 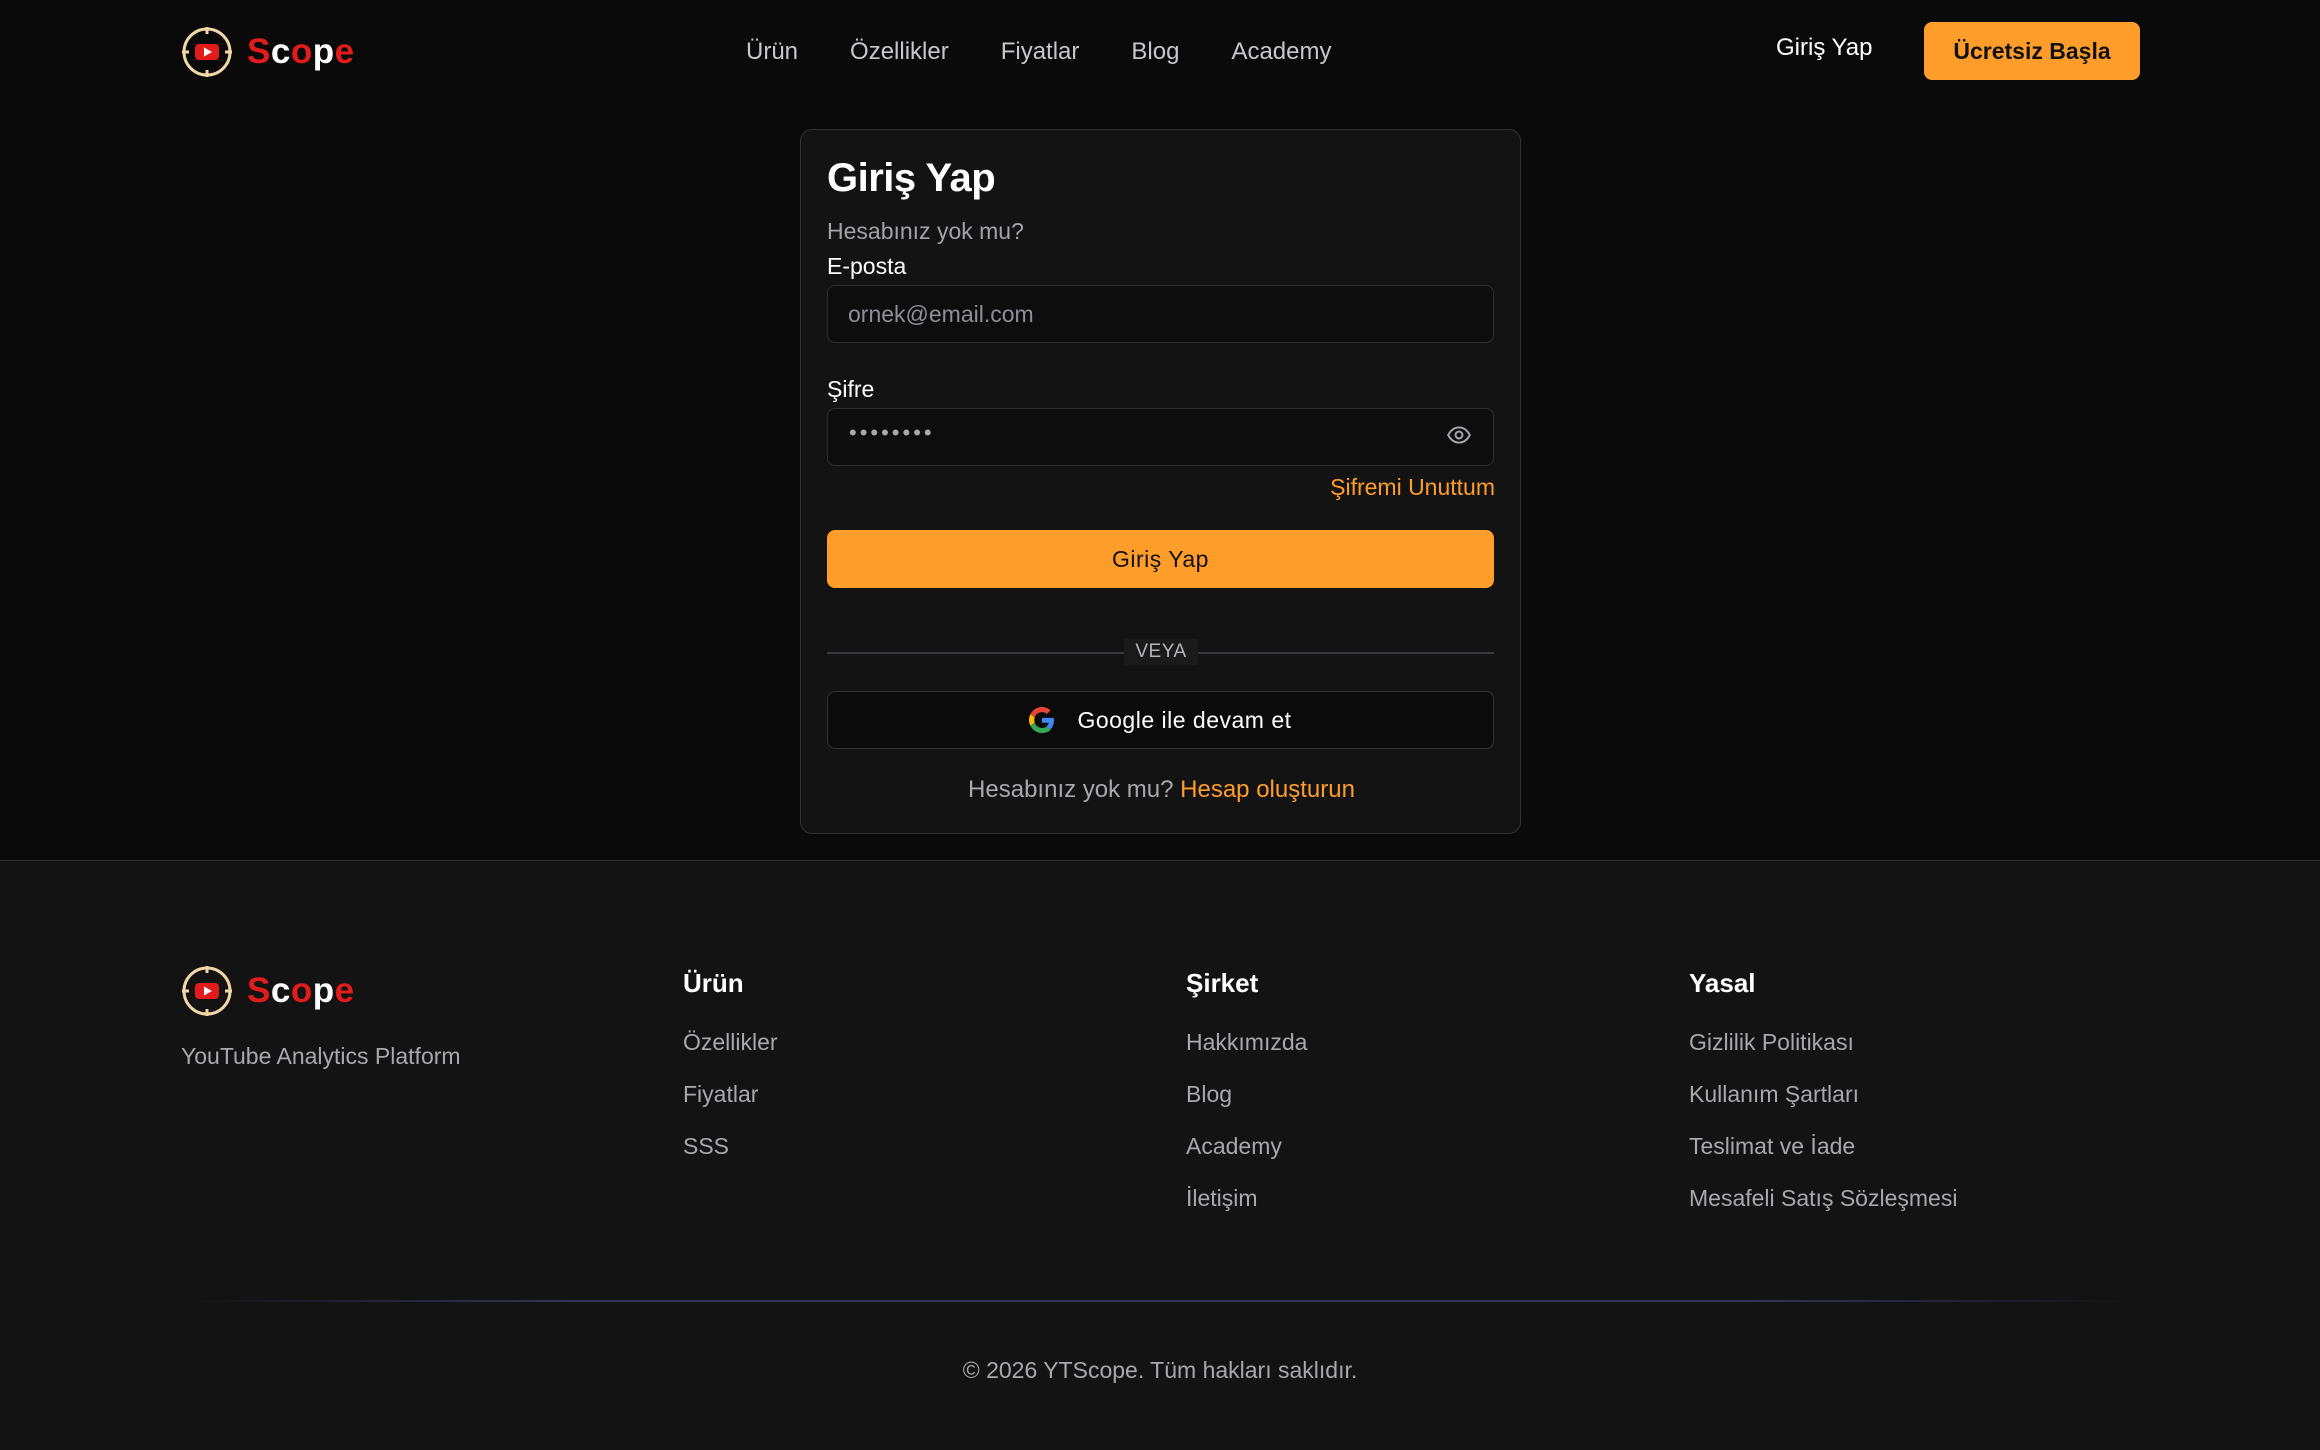 I want to click on password-label: Şifre, so click(x=851, y=389).